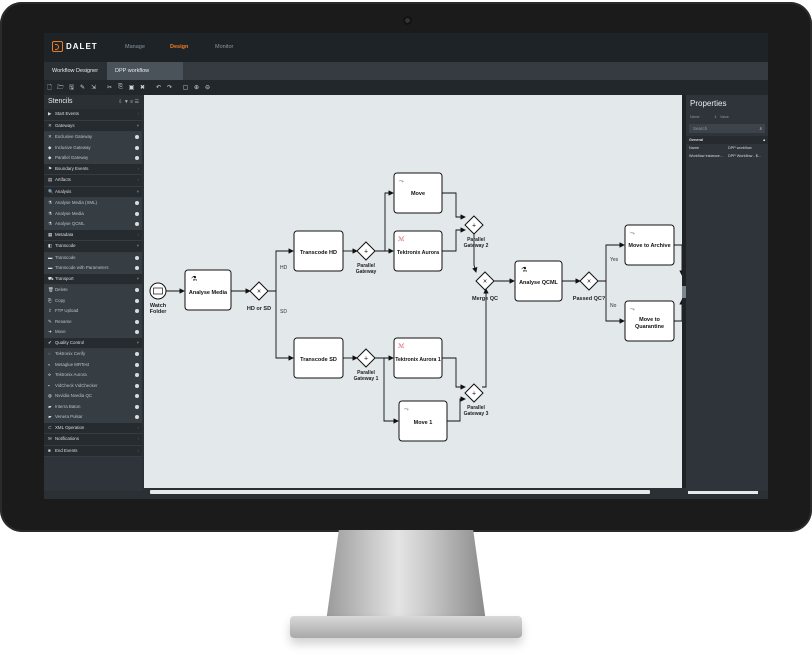 This screenshot has height=654, width=812. Describe the element at coordinates (93, 375) in the screenshot. I see `stencil-item: ⟡ Tektronix Aurora` at that location.